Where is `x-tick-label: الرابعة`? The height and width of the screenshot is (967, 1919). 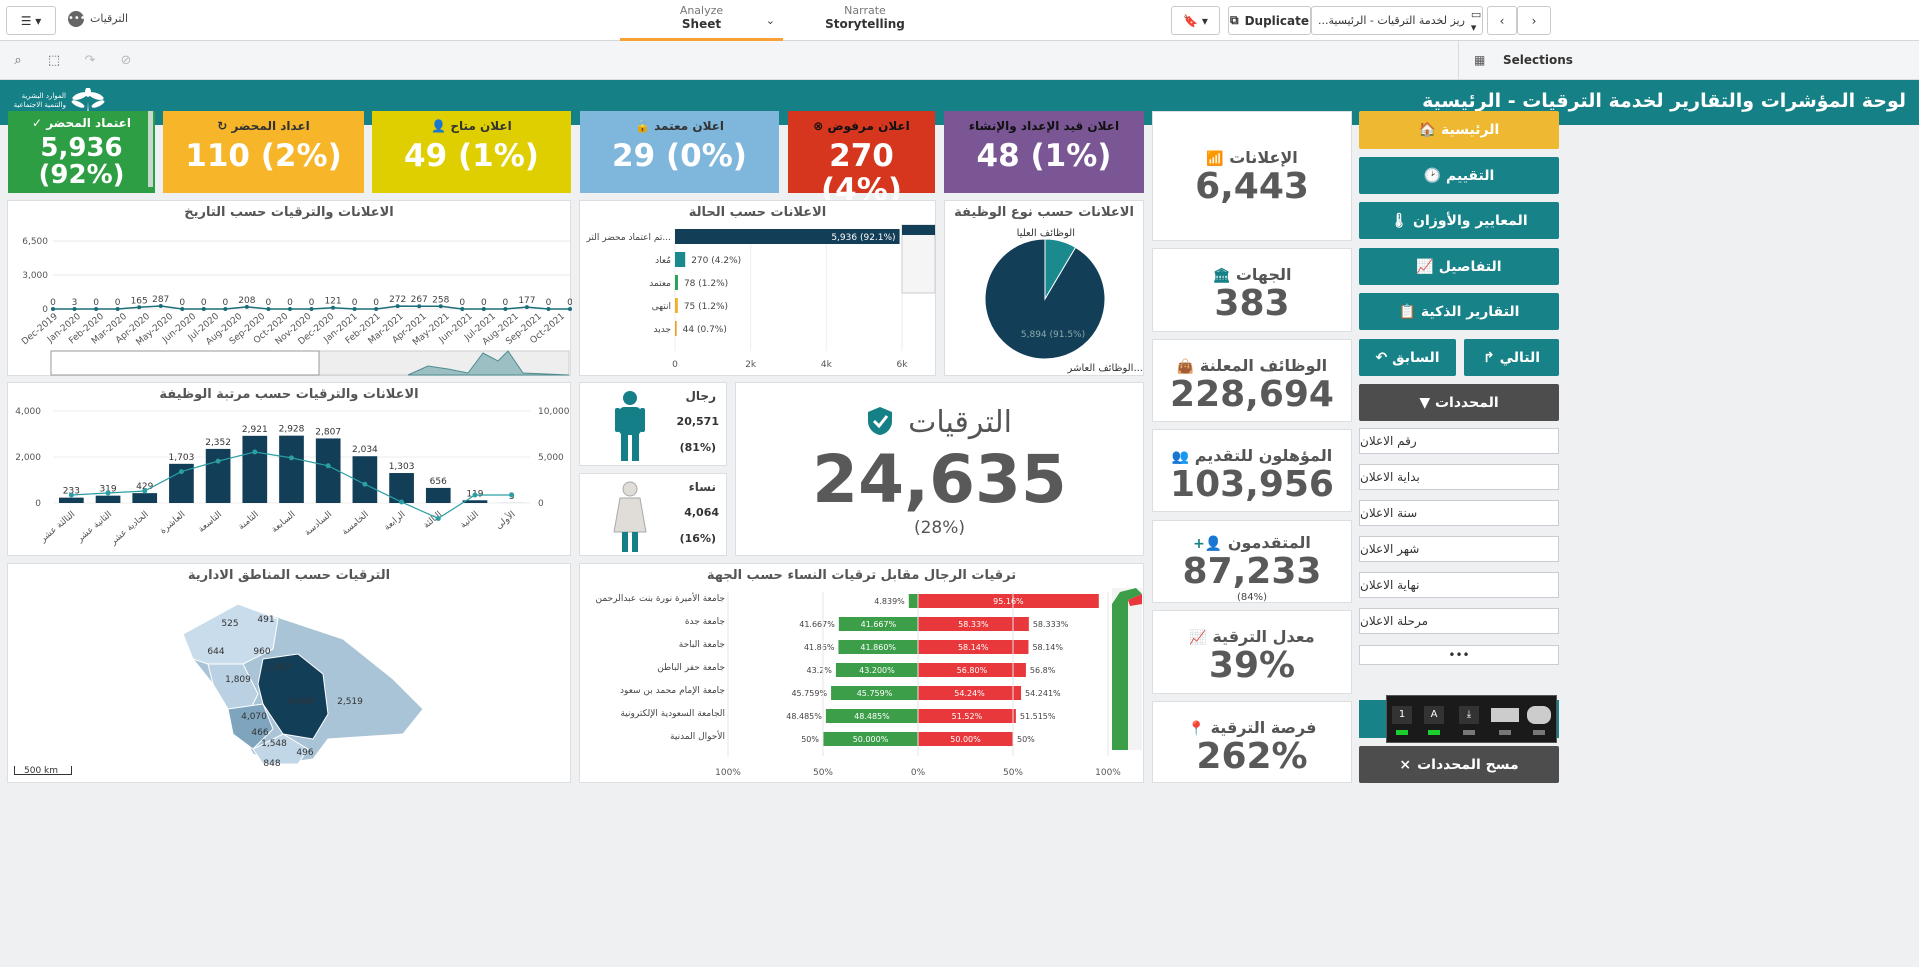 x-tick-label: الرابعة is located at coordinates (394, 521).